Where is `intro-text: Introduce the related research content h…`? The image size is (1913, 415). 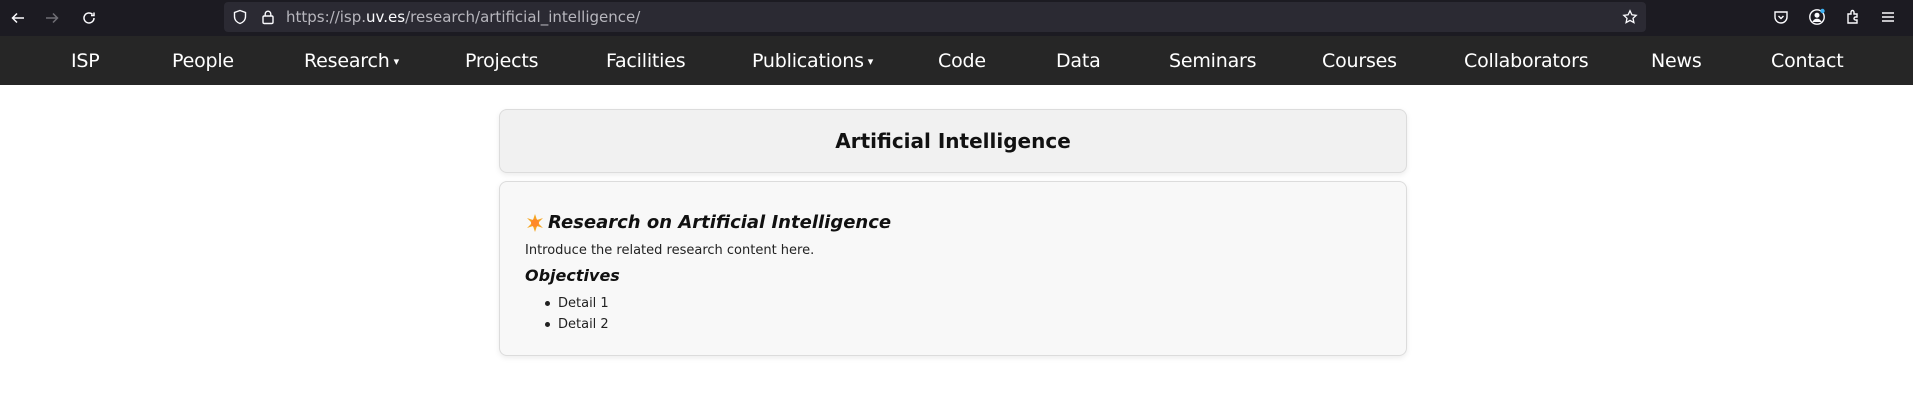
intro-text: Introduce the related research content h… is located at coordinates (670, 250).